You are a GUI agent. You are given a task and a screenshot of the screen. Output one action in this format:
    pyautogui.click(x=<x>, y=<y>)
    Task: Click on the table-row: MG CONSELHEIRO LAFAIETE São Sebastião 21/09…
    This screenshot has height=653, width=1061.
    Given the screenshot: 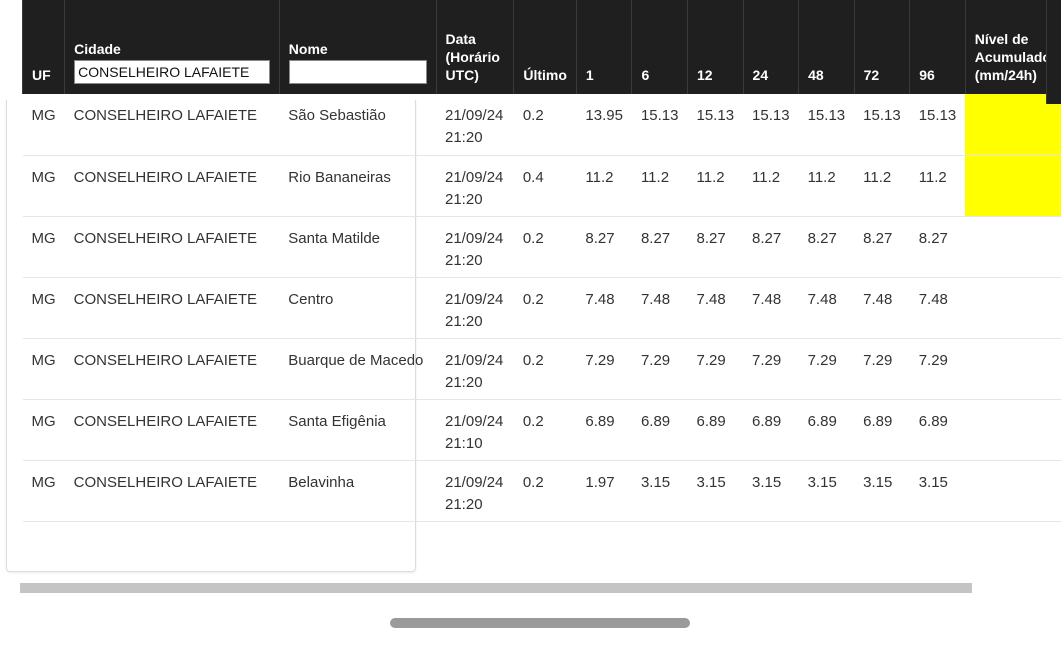 What is the action you would take?
    pyautogui.click(x=541, y=125)
    